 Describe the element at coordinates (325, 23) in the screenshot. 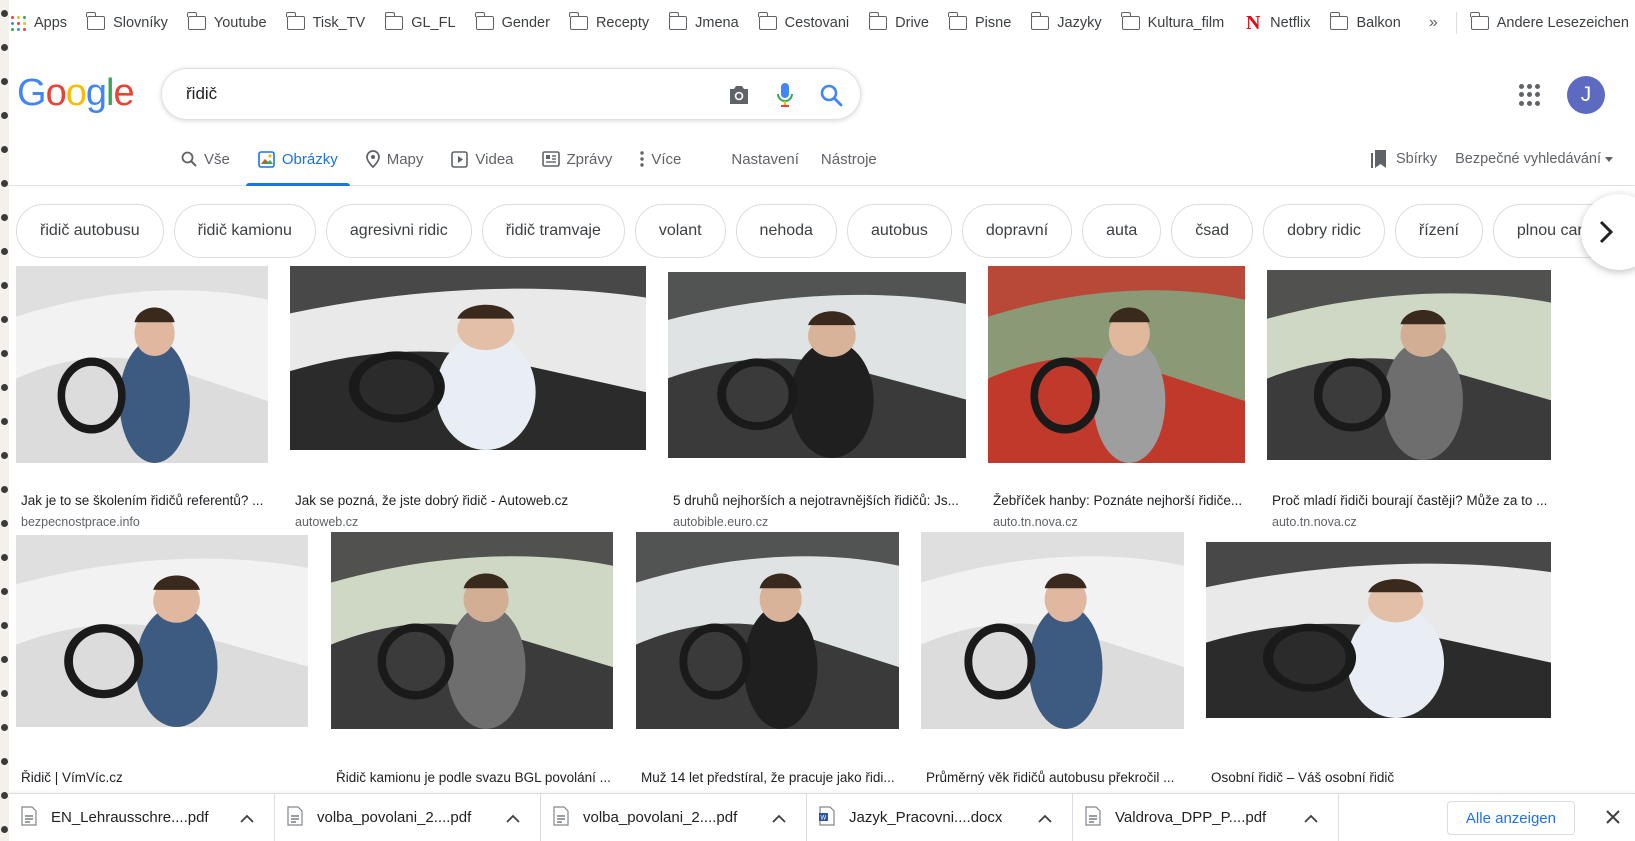

I see `bookmark-tisk-tv: Tisk_TV` at that location.